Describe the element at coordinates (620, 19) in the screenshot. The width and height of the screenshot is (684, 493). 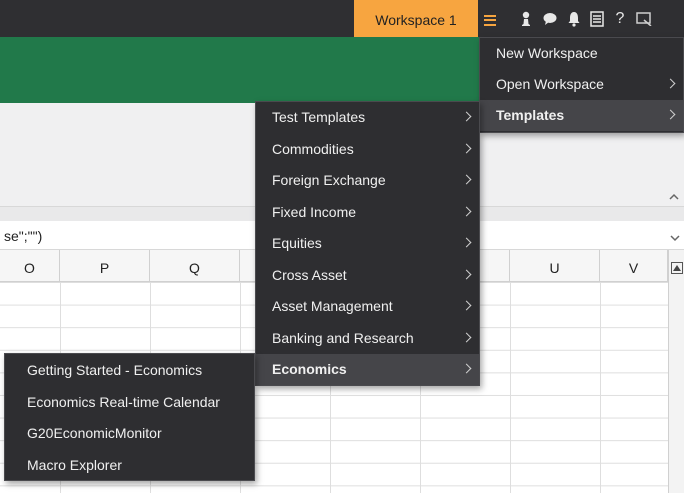
I see `help-icon: ?` at that location.